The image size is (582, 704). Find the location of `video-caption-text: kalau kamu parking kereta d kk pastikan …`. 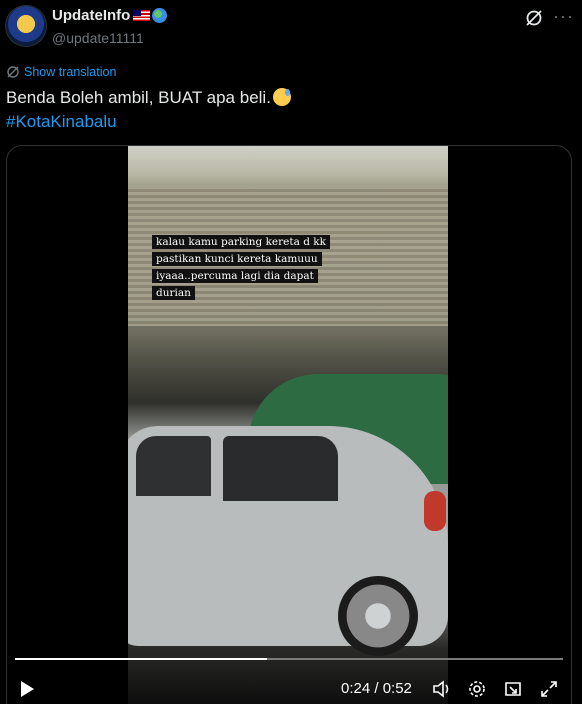

video-caption-text: kalau kamu parking kereta d kk pastikan … is located at coordinates (241, 267).